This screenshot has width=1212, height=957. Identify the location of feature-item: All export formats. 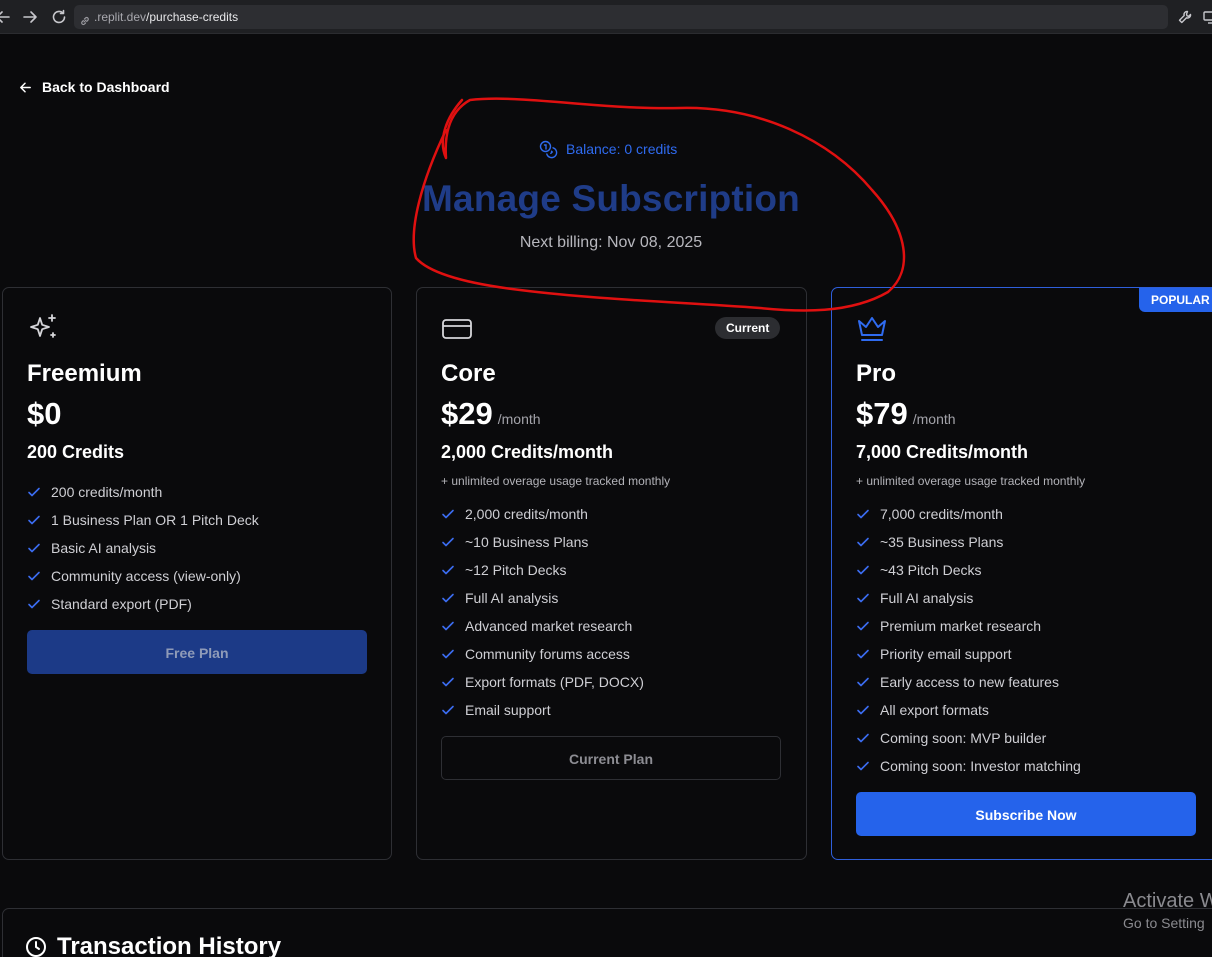
(968, 710).